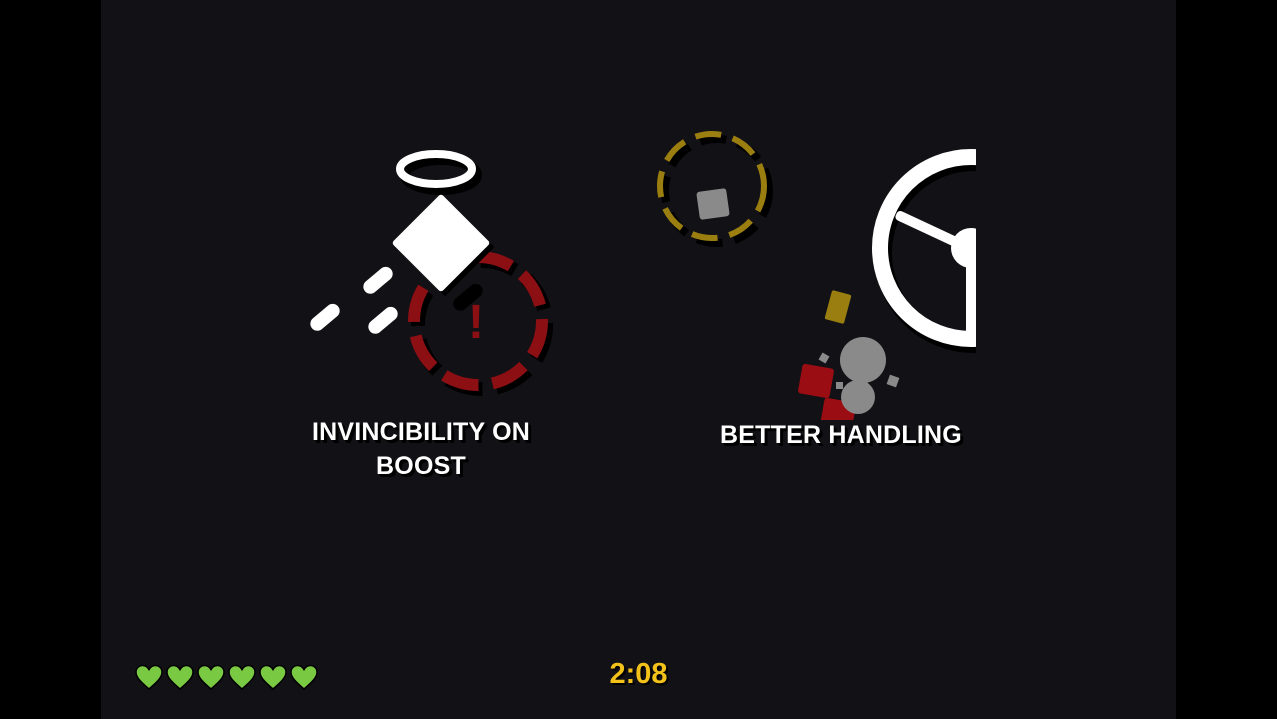 This screenshot has height=719, width=1277. I want to click on upgrade-label: BETTER HANDLING, so click(841, 435).